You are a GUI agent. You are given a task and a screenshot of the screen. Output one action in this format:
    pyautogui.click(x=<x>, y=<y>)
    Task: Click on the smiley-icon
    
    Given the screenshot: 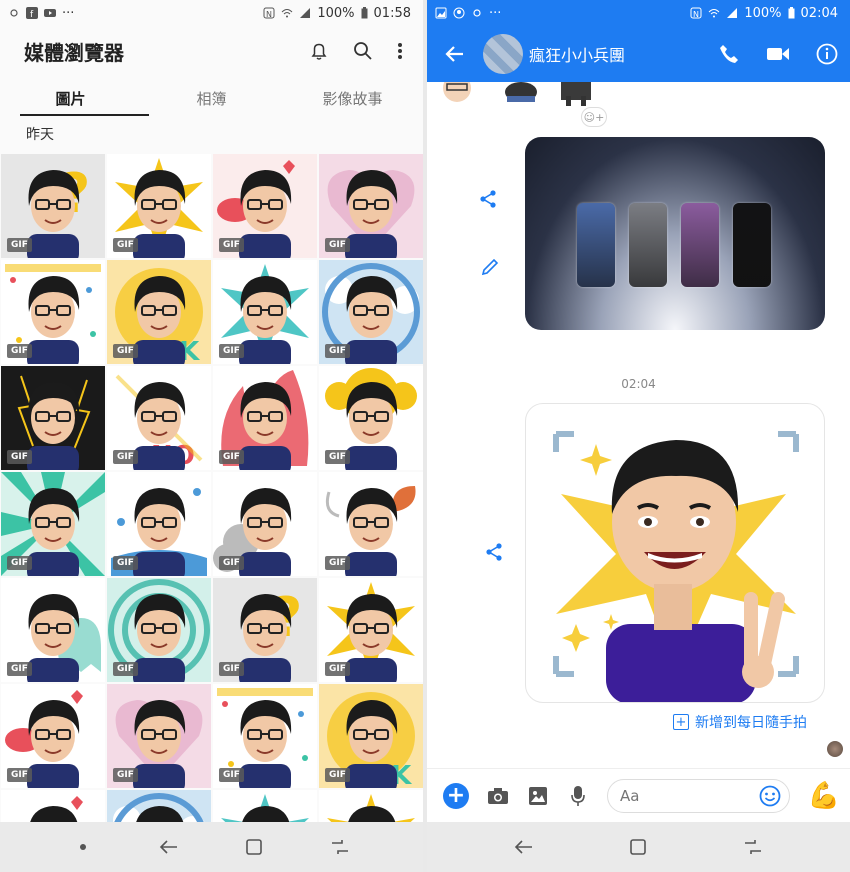 What is the action you would take?
    pyautogui.click(x=770, y=796)
    